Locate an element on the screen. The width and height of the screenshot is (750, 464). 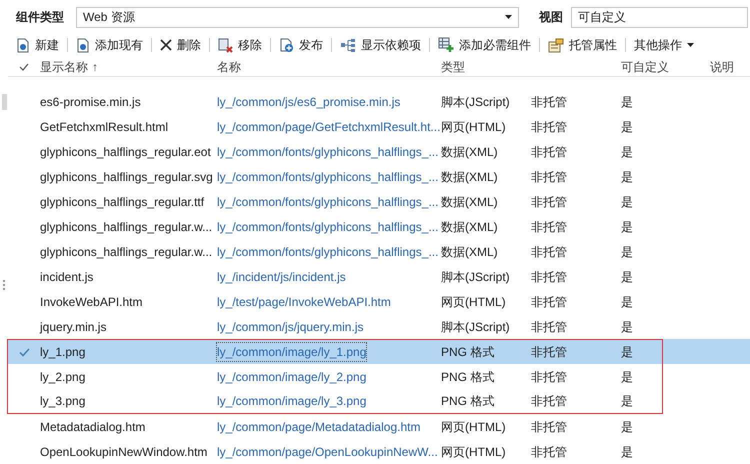
table-cell-text: glyphicons_halflings_regular.eot is located at coordinates (126, 152).